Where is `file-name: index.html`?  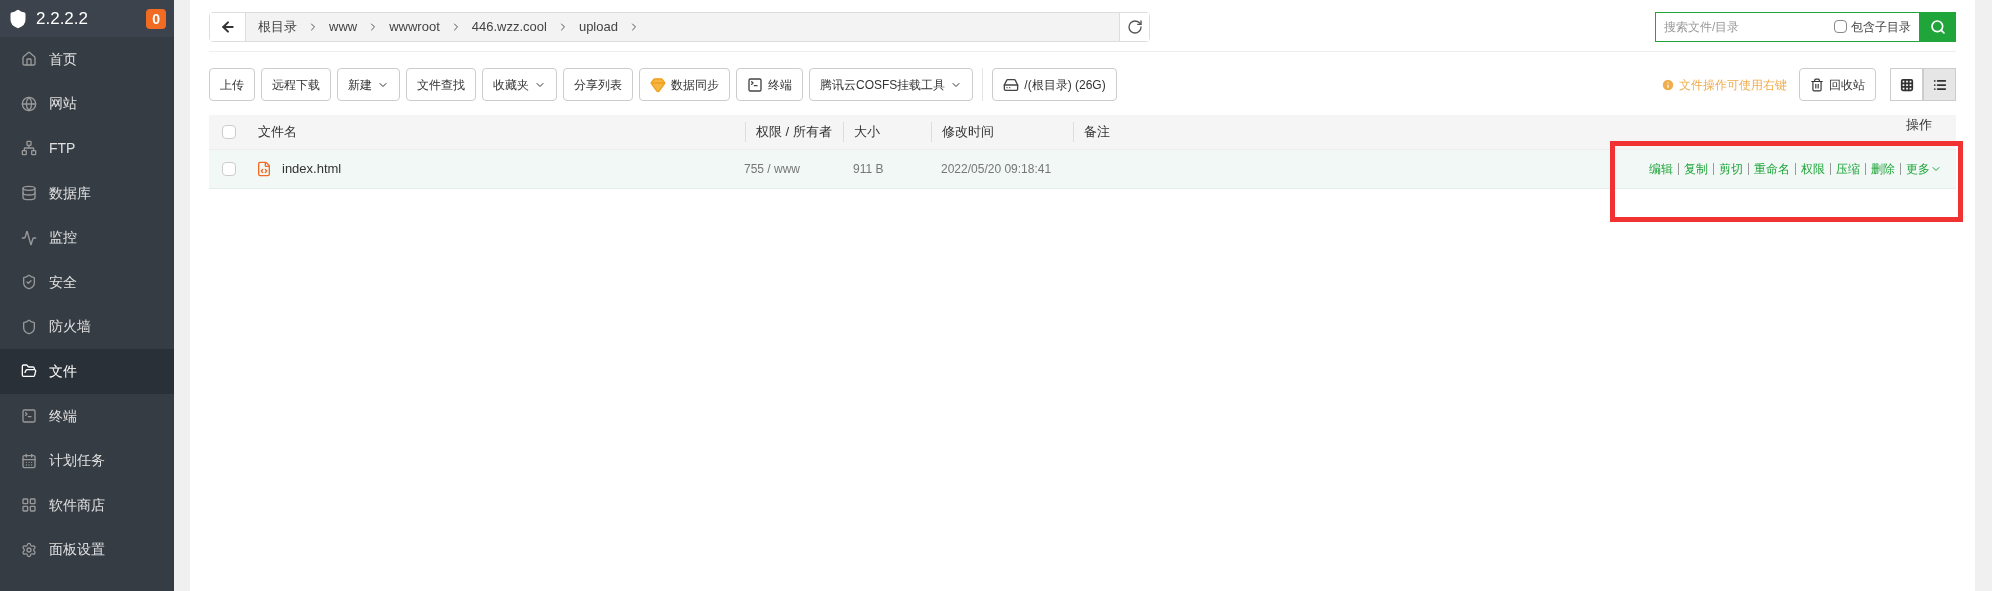 file-name: index.html is located at coordinates (512, 169).